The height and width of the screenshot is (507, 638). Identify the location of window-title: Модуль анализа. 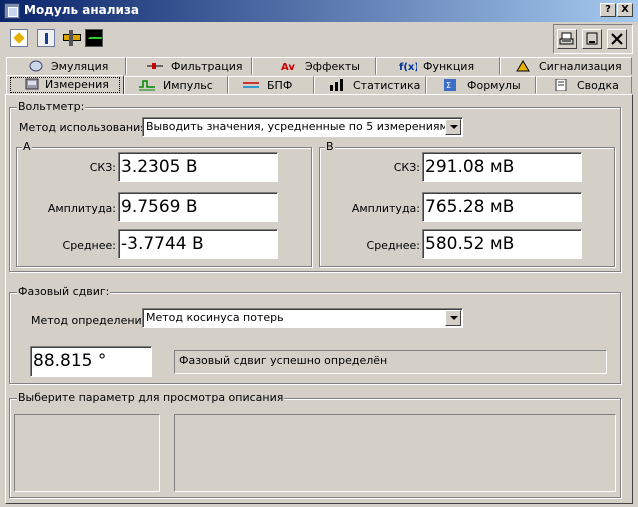
(82, 10).